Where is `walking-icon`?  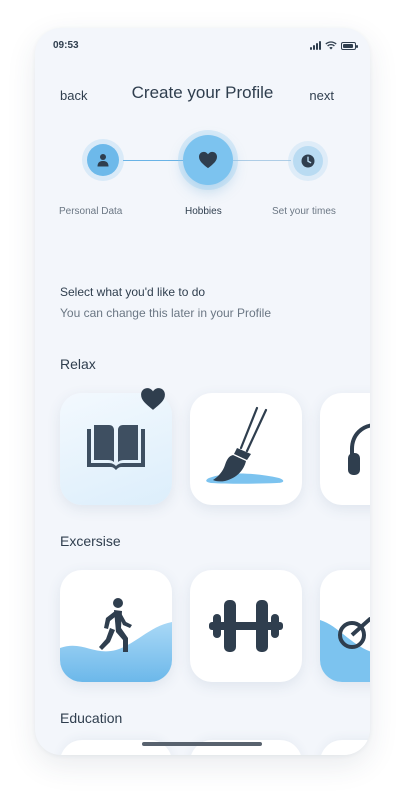 walking-icon is located at coordinates (115, 625).